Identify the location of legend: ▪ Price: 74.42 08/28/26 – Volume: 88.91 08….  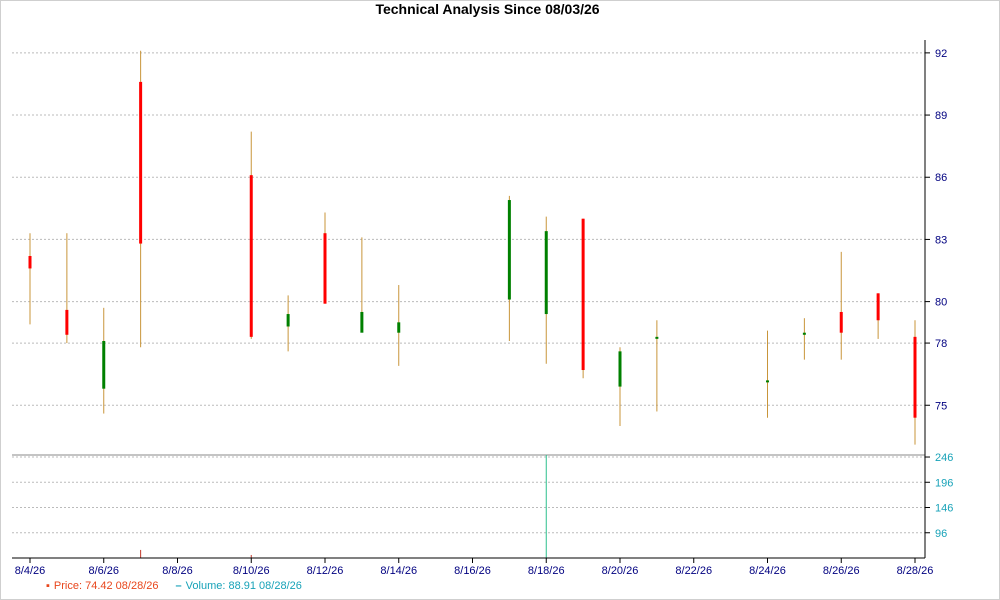
(181, 586).